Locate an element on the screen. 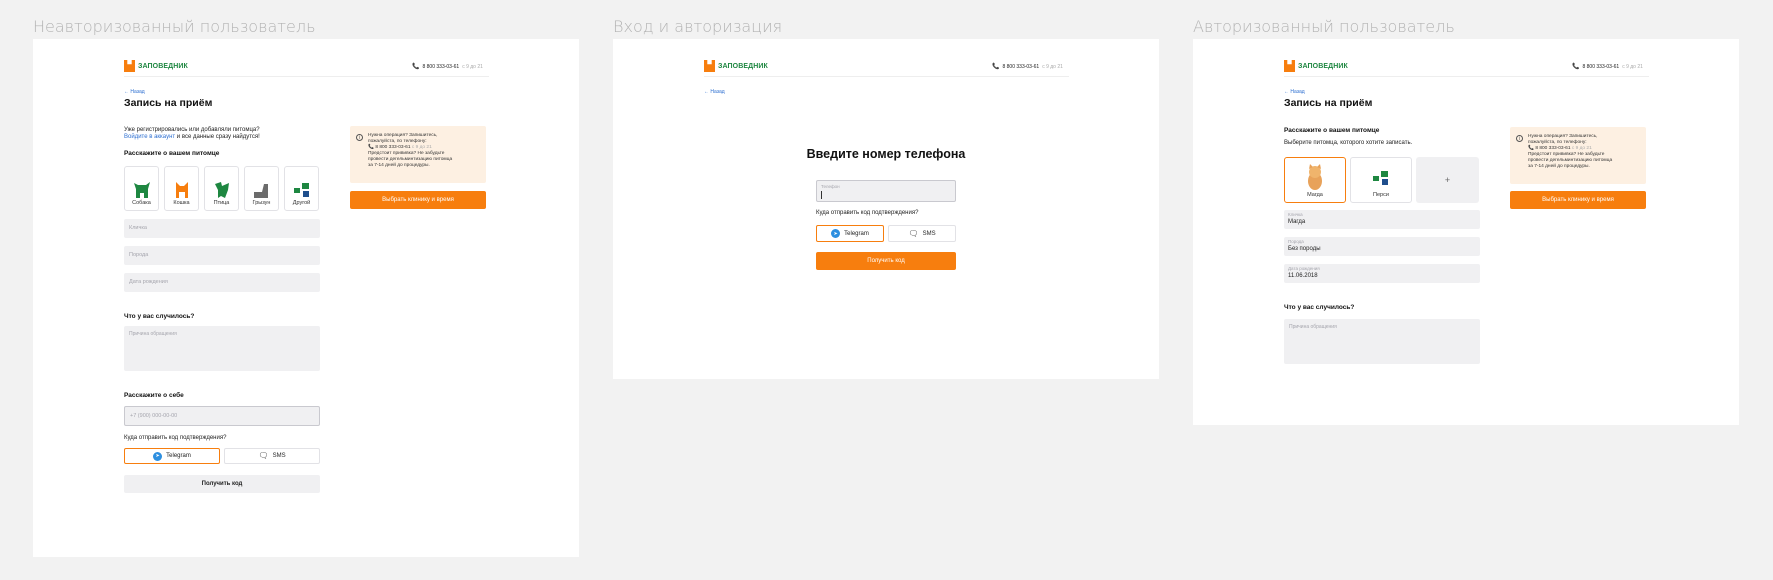 Image resolution: width=1773 pixels, height=580 pixels. login-sms-button: 🗨 SMS is located at coordinates (922, 233).